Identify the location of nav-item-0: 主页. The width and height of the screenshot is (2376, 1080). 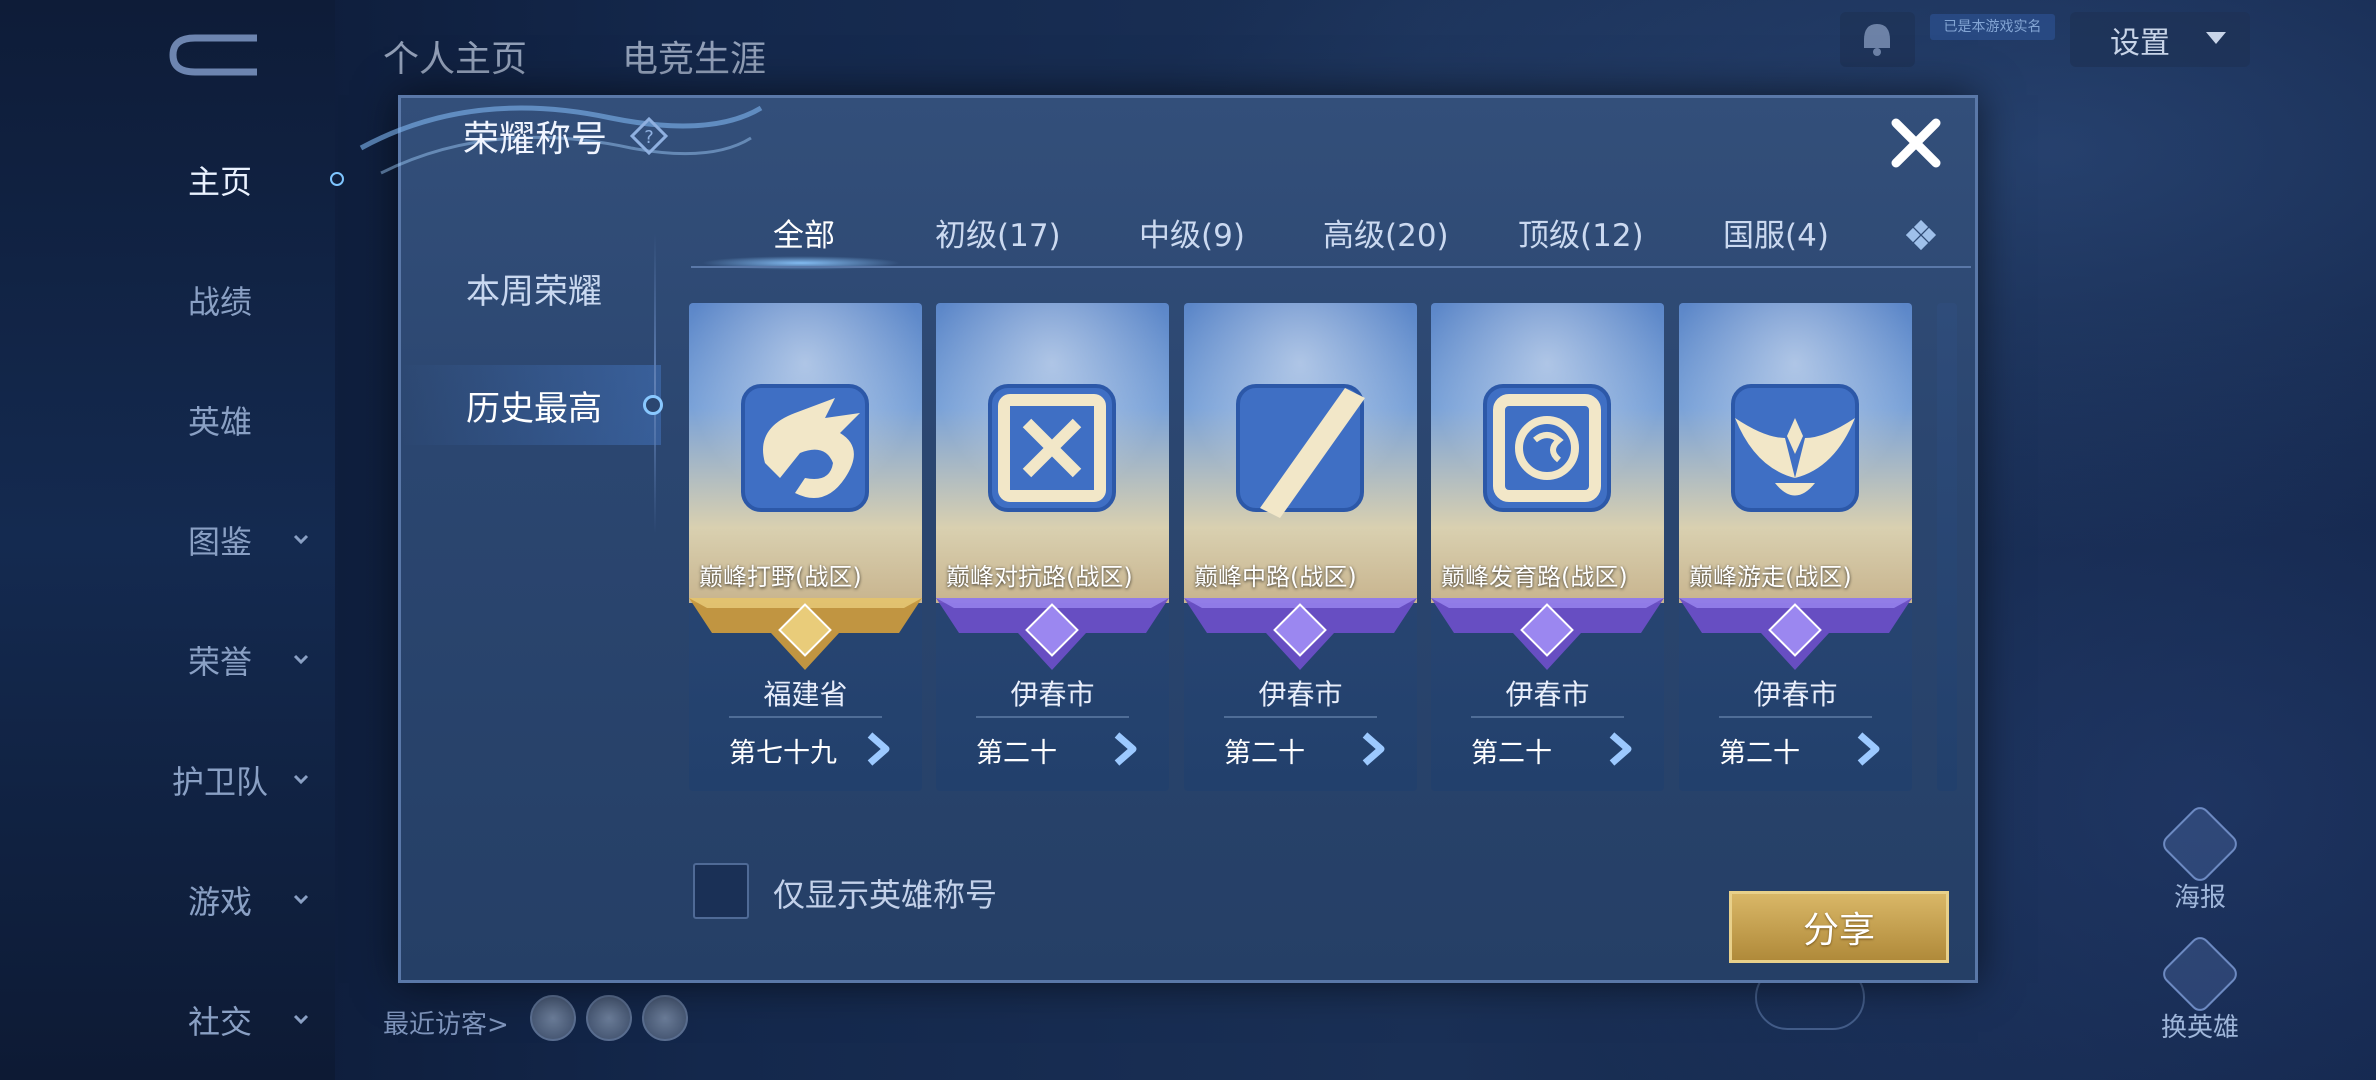
(220, 180).